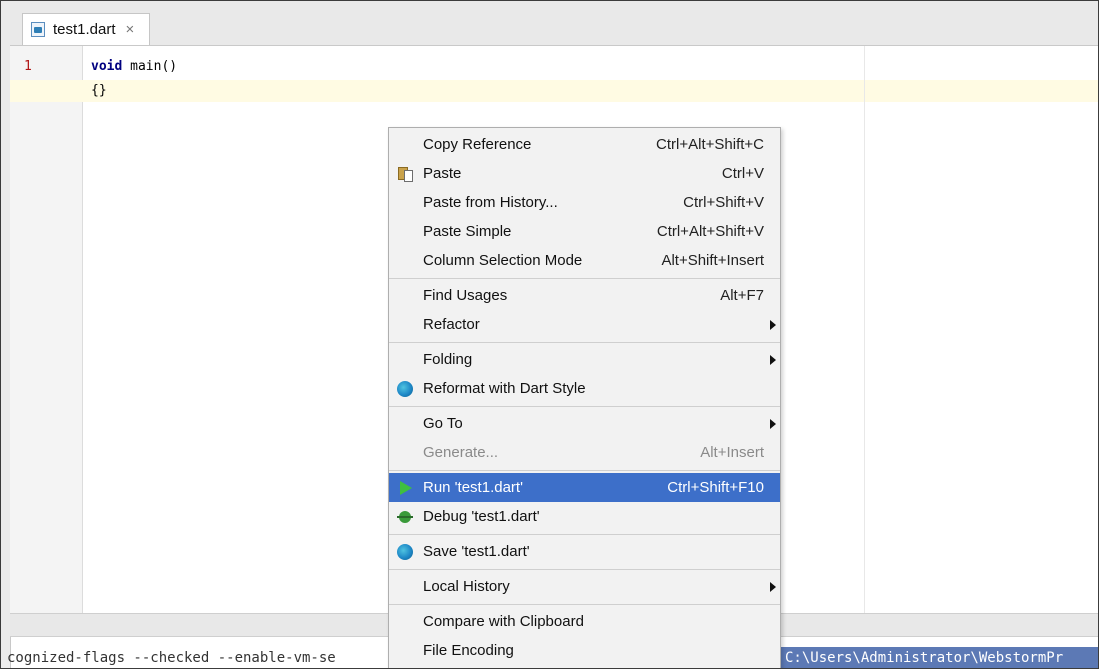 The height and width of the screenshot is (669, 1099). Describe the element at coordinates (584, 144) in the screenshot. I see `menu-item-copy-reference: Copy Reference Ctrl+Alt+Shift+C` at that location.